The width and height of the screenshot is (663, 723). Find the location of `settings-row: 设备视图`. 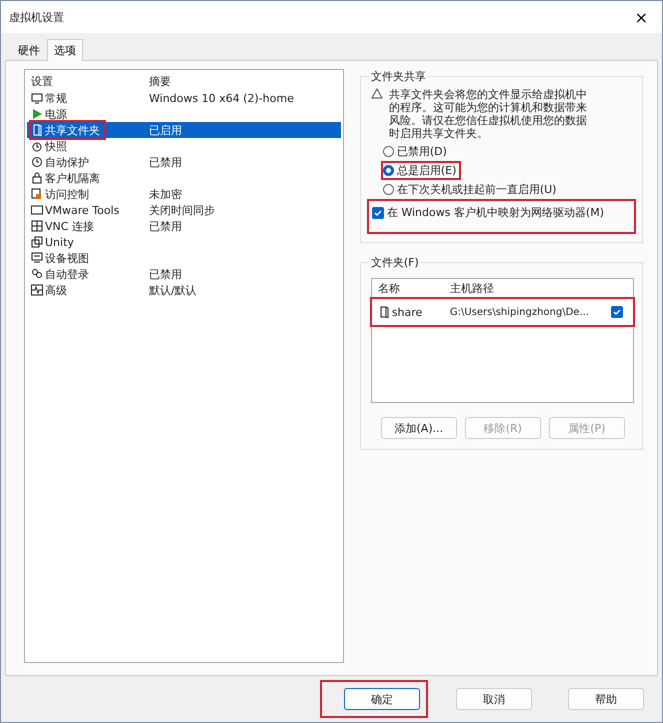

settings-row: 设备视图 is located at coordinates (184, 258).